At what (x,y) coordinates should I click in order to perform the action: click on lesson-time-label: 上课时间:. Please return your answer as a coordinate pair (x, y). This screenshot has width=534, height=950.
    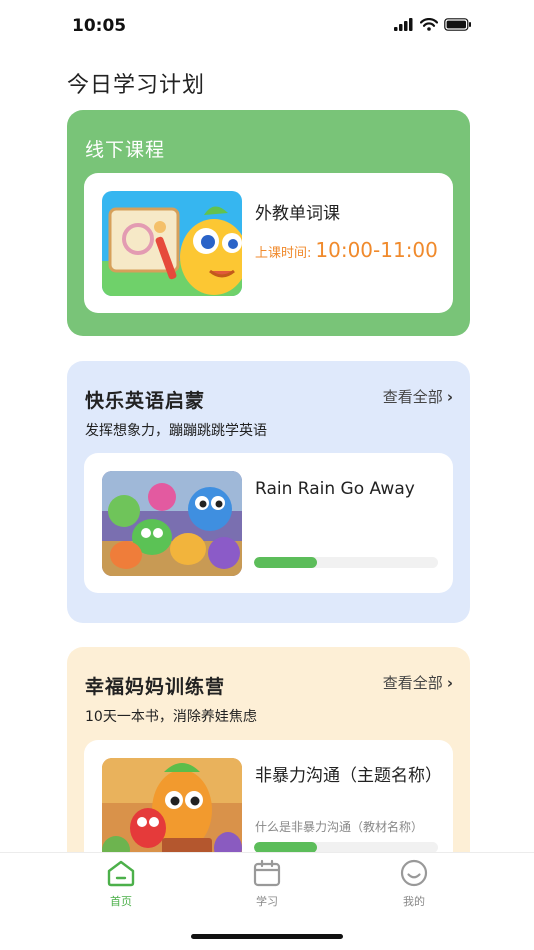
    Looking at the image, I should click on (283, 253).